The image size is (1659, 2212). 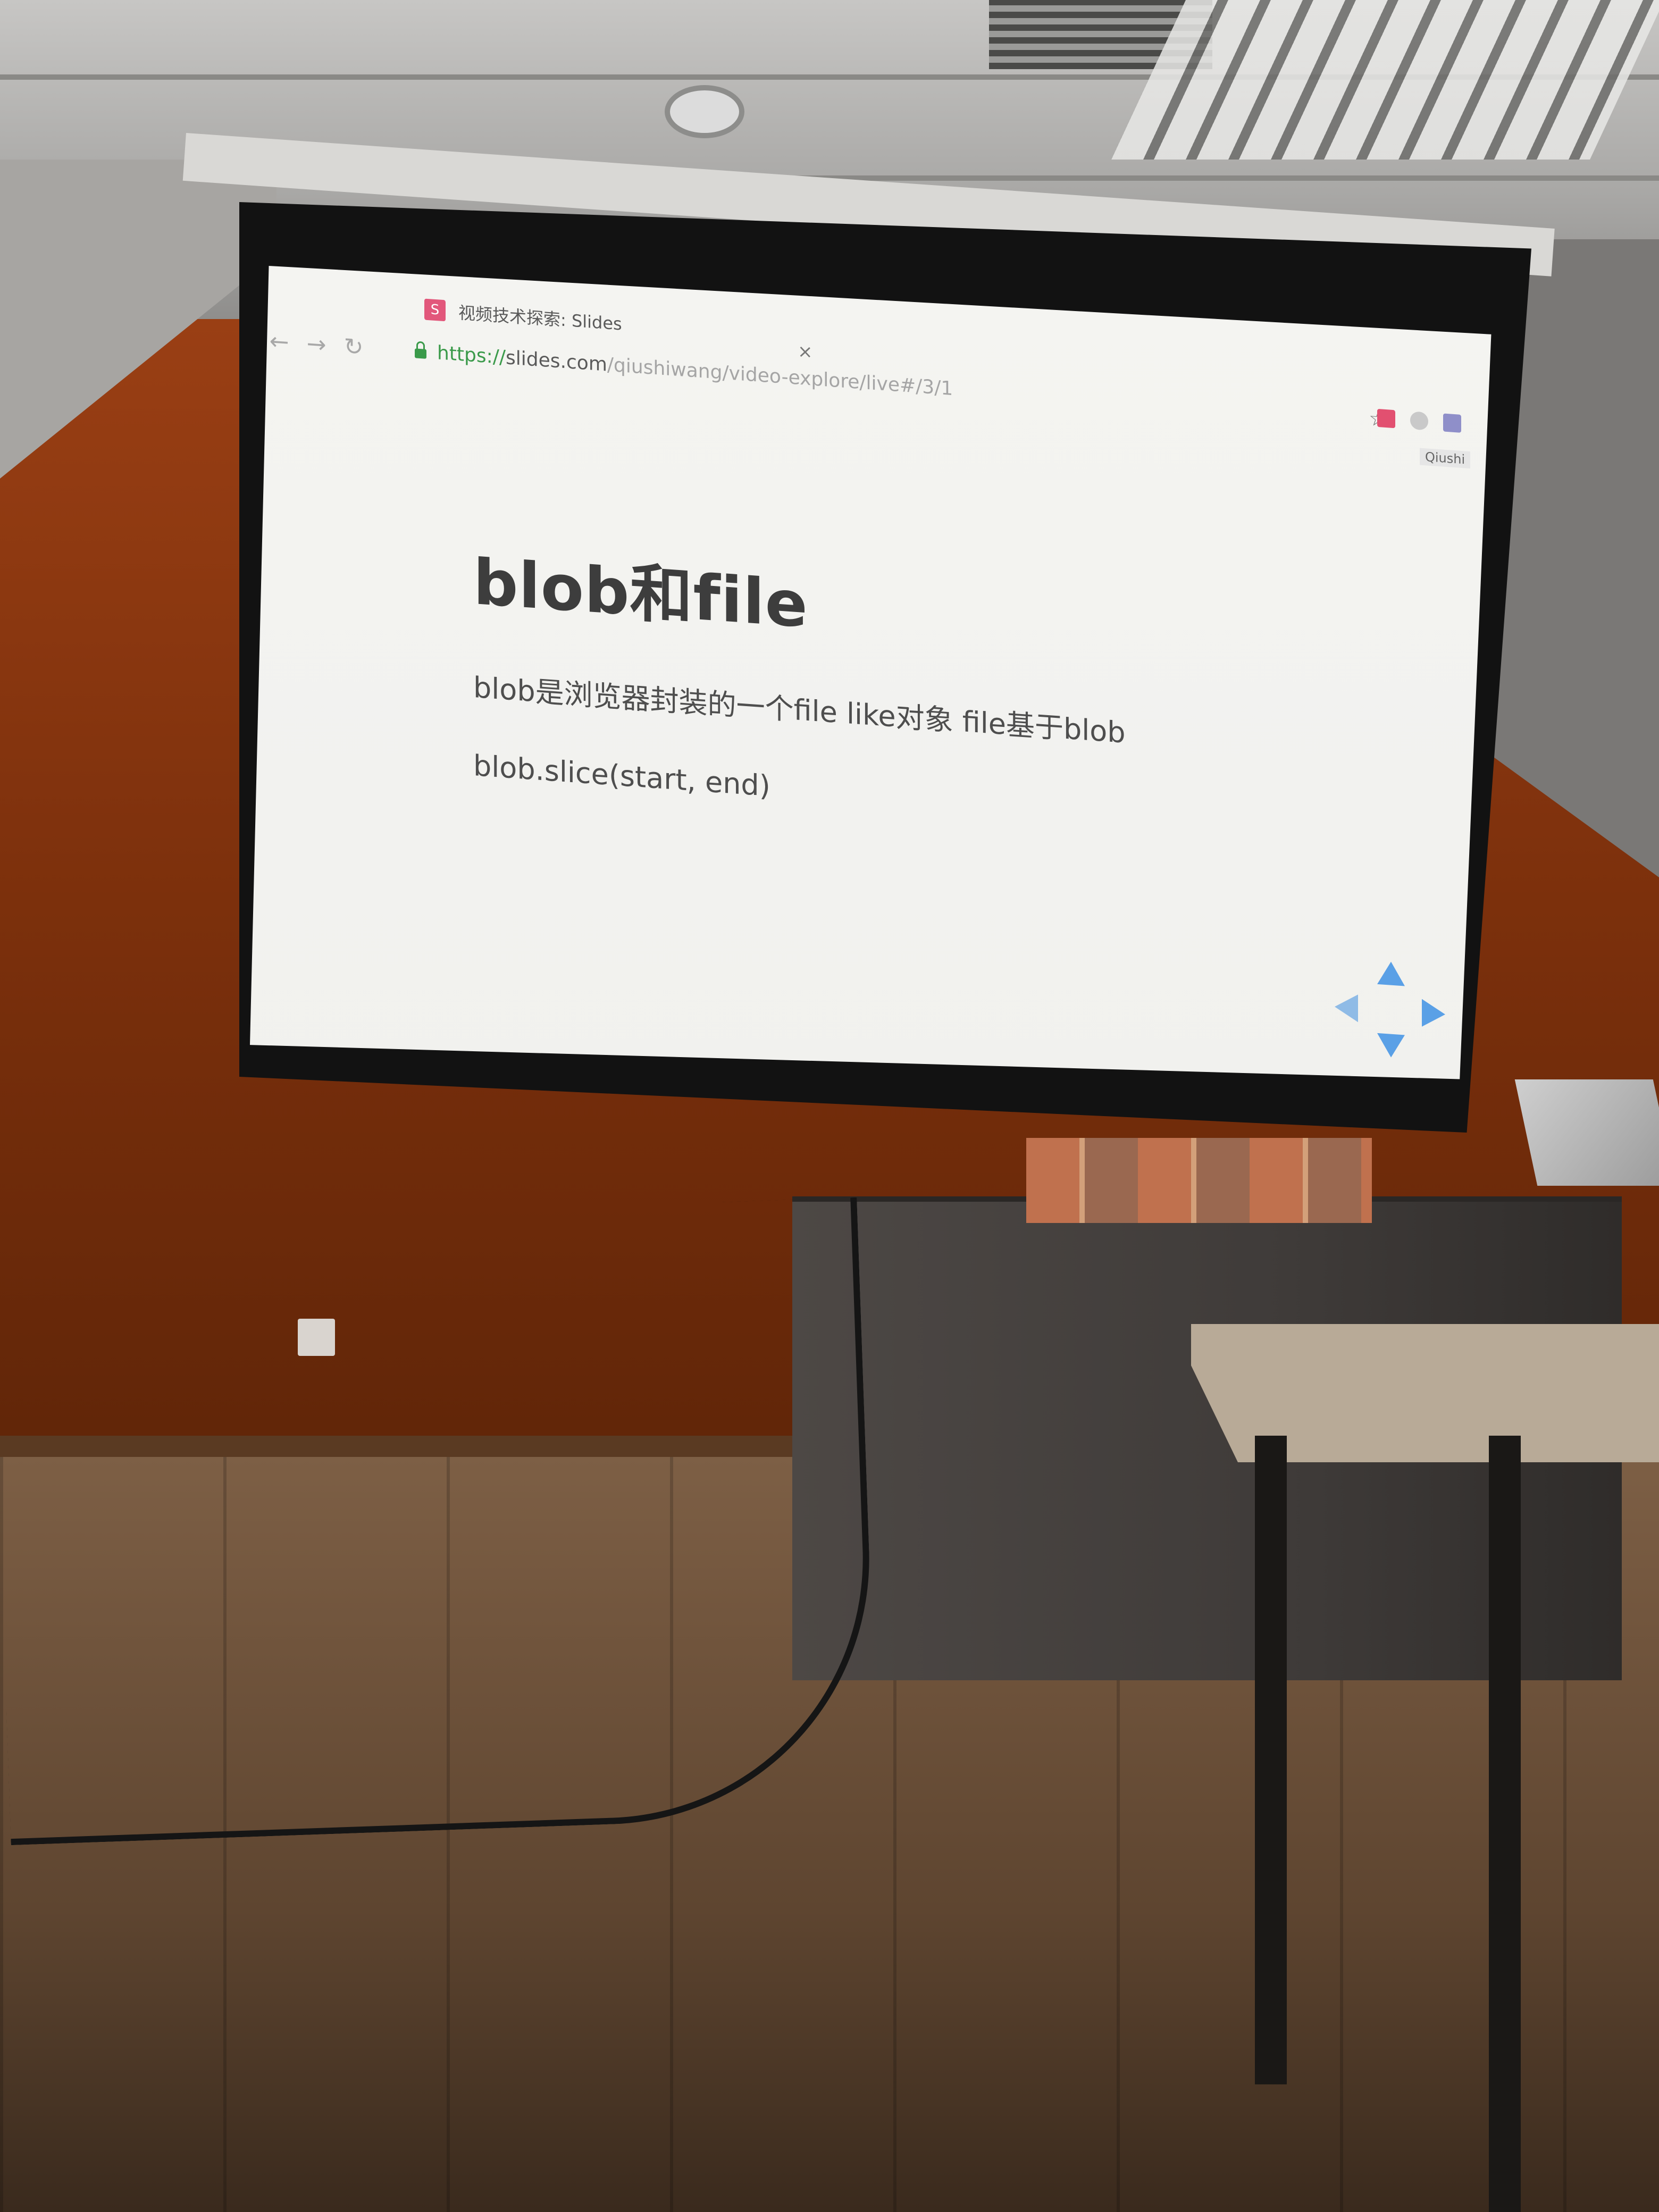 I want to click on ceiling-light, so click(x=1385, y=80).